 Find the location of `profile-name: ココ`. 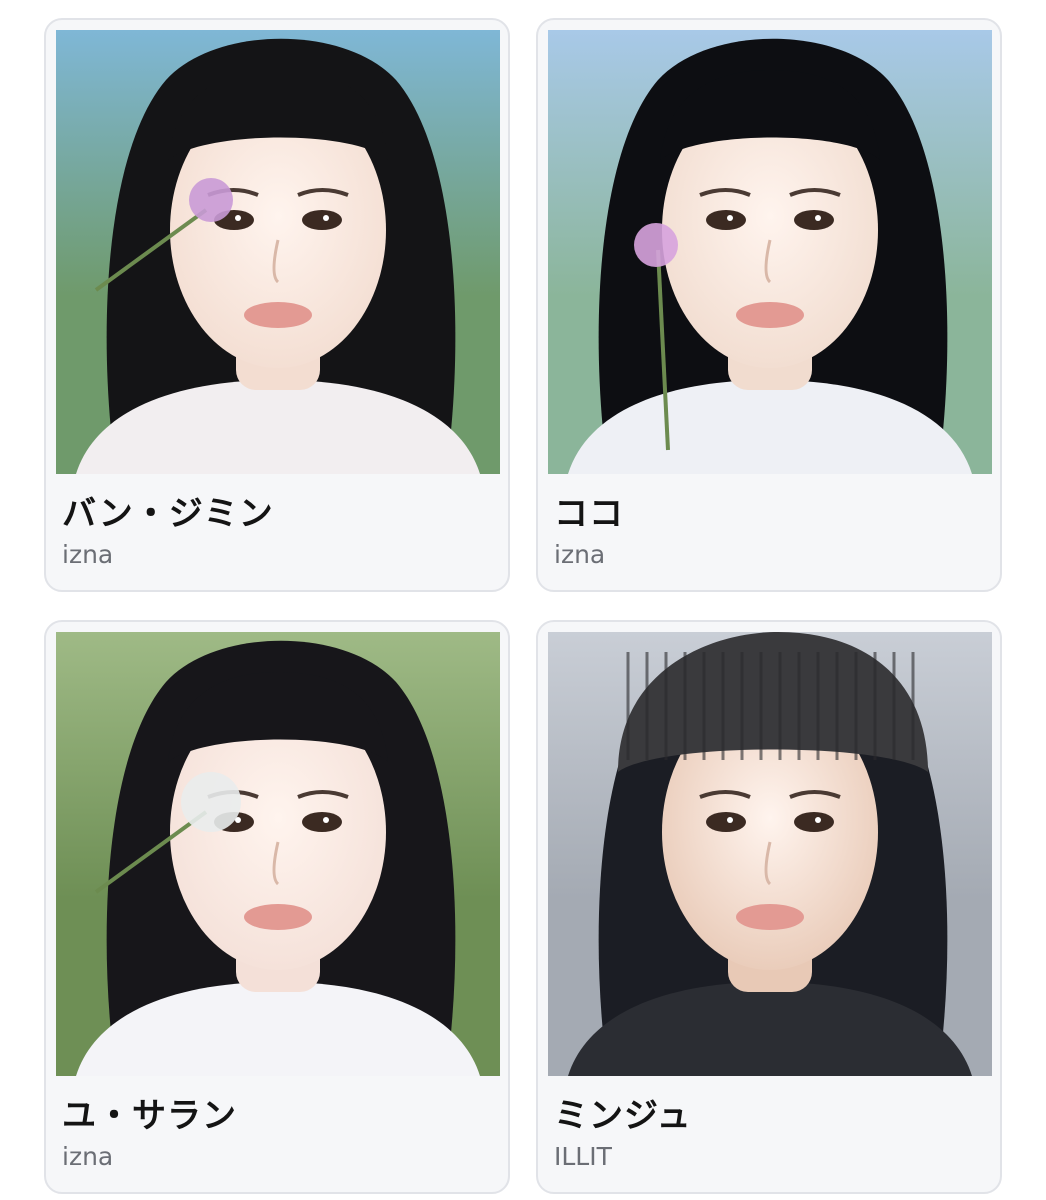

profile-name: ココ is located at coordinates (589, 514).